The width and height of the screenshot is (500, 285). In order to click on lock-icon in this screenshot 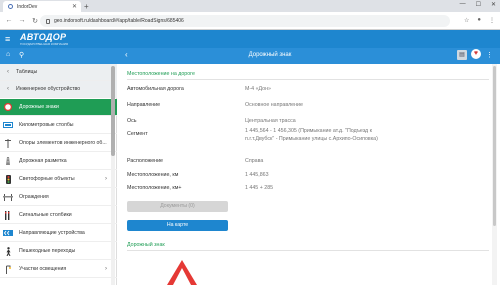, I will do `click(48, 21)`.